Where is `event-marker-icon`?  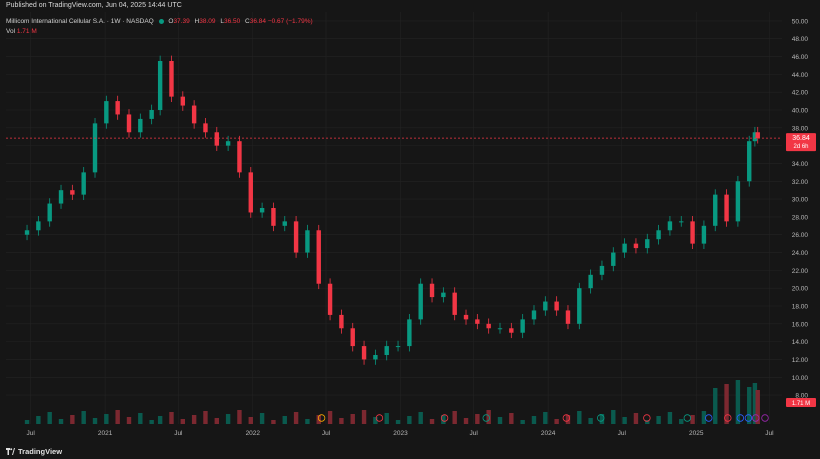 event-marker-icon is located at coordinates (687, 418).